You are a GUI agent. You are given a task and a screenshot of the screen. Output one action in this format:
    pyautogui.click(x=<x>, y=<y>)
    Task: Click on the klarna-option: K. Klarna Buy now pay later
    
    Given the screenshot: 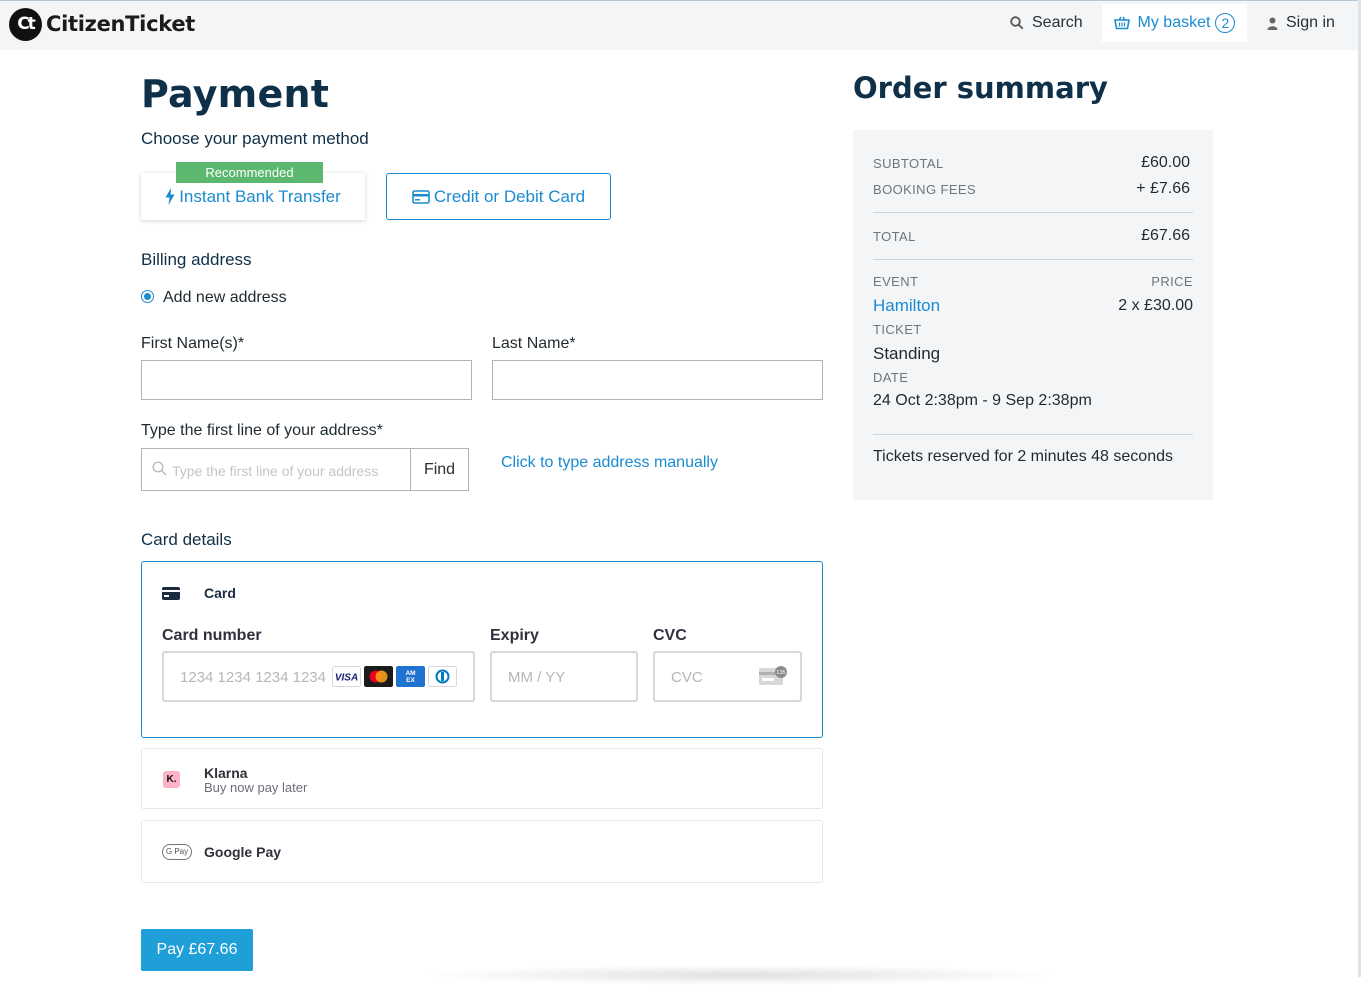 What is the action you would take?
    pyautogui.click(x=482, y=778)
    